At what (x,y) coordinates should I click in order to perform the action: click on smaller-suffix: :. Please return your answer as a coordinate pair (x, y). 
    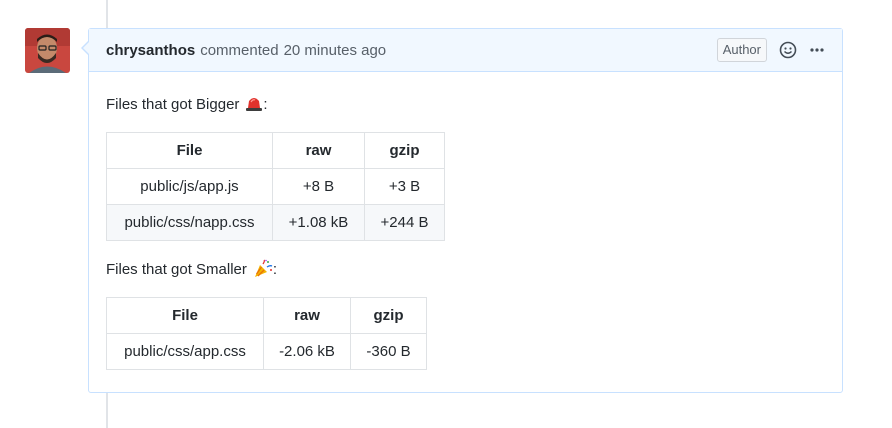
    Looking at the image, I should click on (275, 269).